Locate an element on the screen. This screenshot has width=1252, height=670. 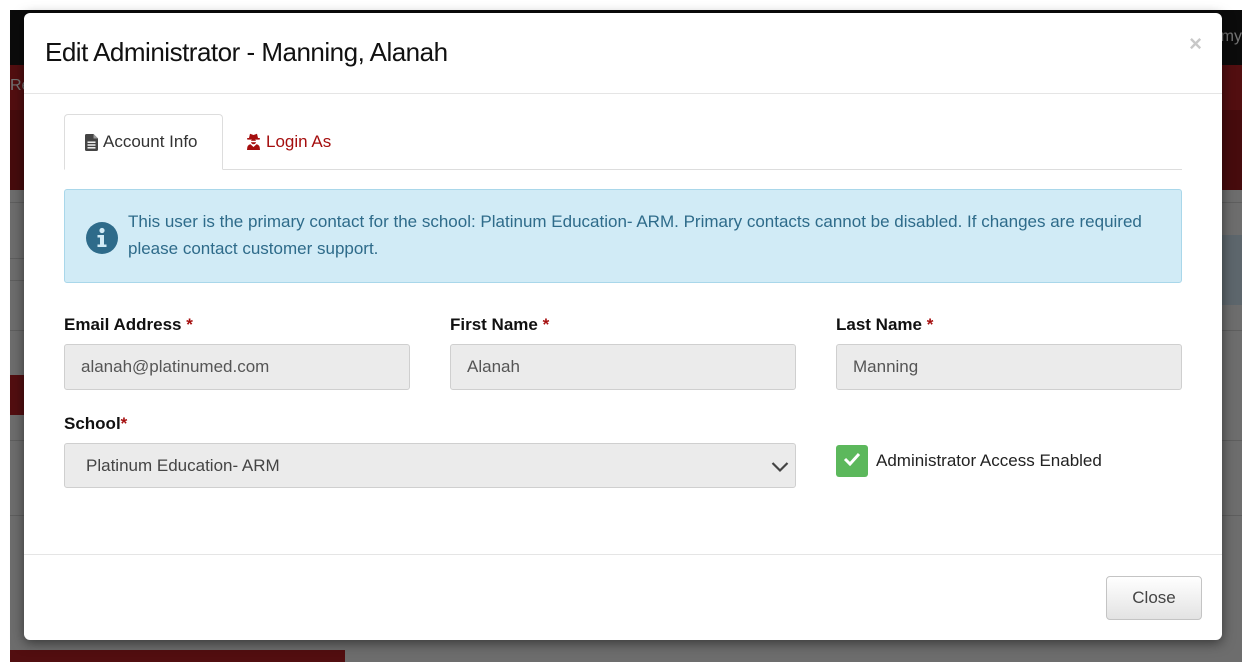
modal-title: Edit Administrator - Manning, Alanah is located at coordinates (246, 52).